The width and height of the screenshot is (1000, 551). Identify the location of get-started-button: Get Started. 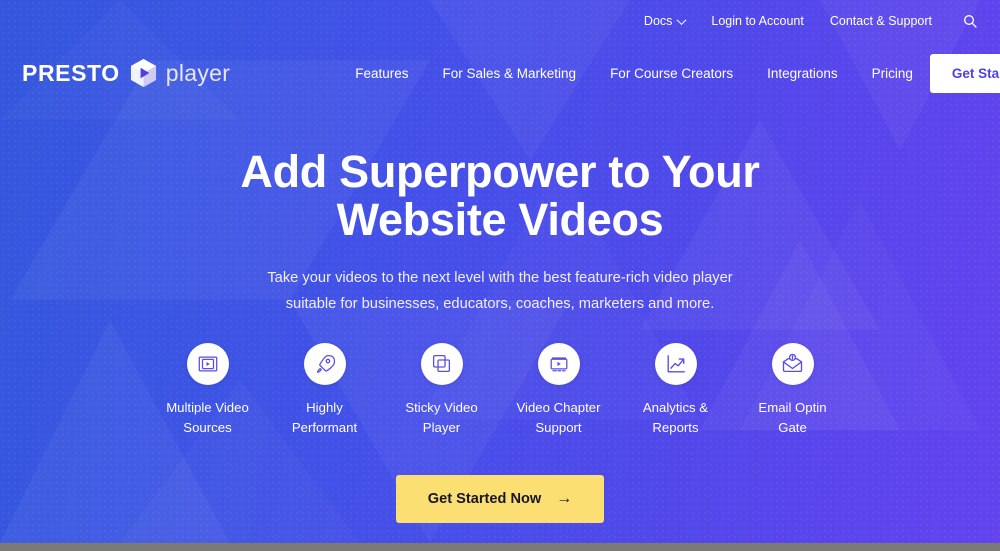
(964, 73).